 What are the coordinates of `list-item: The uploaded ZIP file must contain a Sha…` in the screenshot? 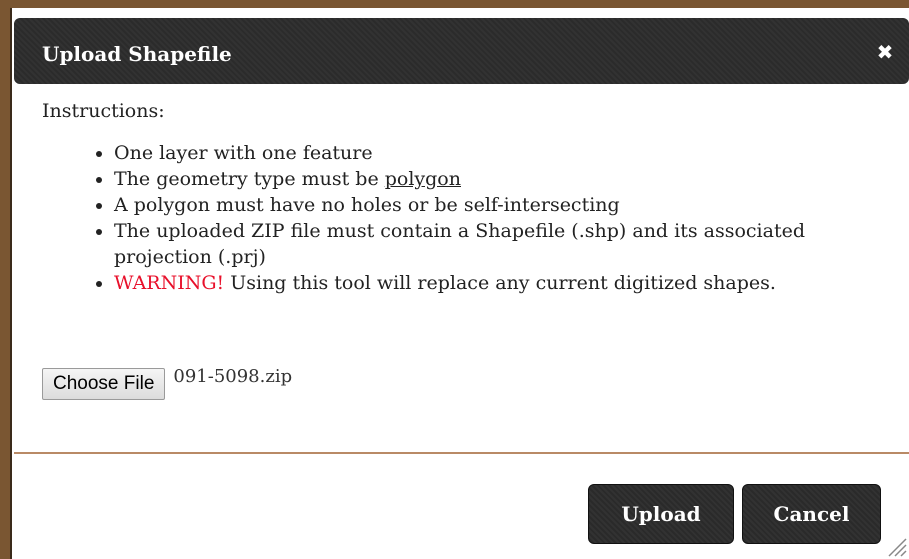 It's located at (504, 244).